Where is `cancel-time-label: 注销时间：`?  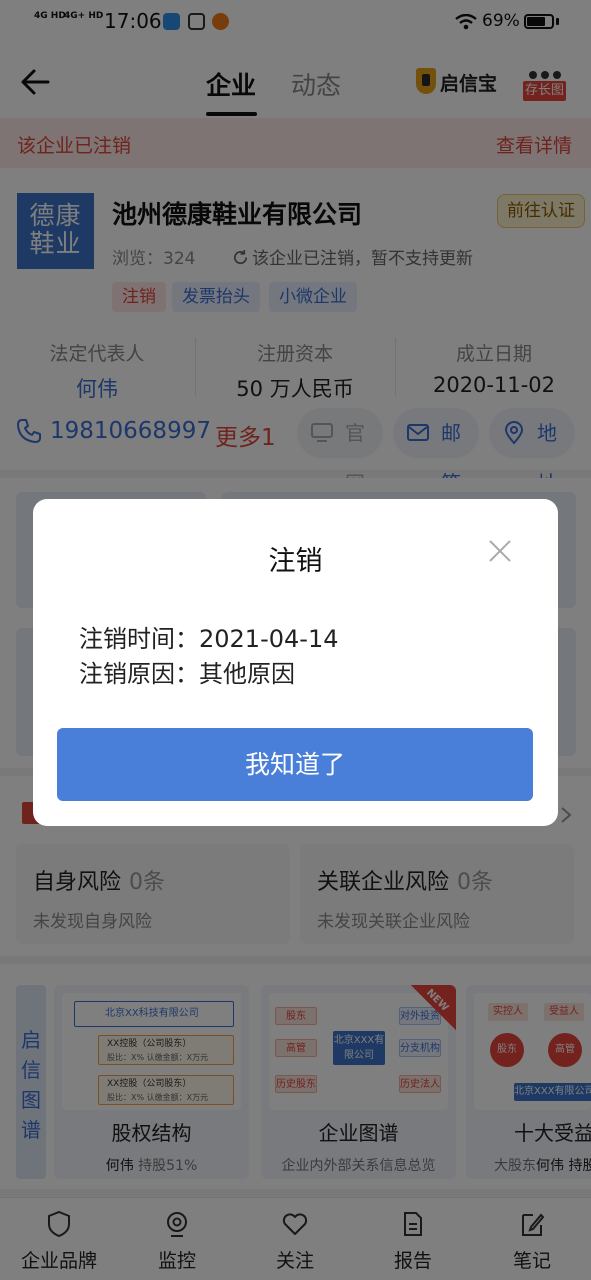
cancel-time-label: 注销时间： is located at coordinates (139, 639).